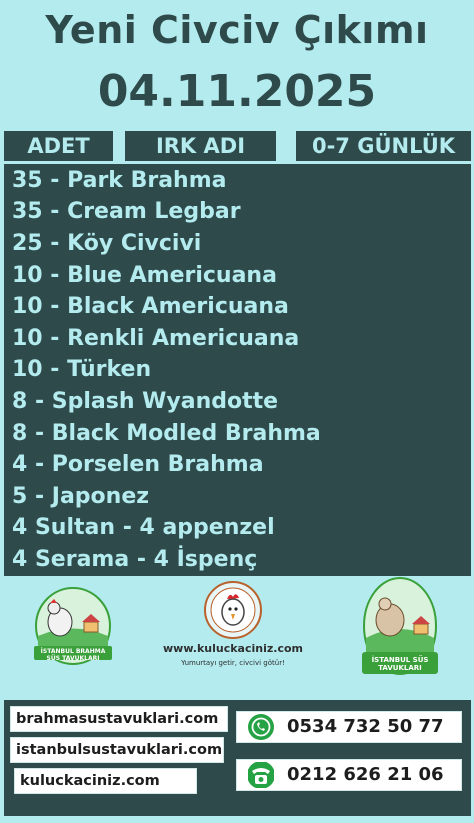 The width and height of the screenshot is (474, 823). What do you see at coordinates (365, 774) in the screenshot?
I see `landline-number: 0212 626 21 06` at bounding box center [365, 774].